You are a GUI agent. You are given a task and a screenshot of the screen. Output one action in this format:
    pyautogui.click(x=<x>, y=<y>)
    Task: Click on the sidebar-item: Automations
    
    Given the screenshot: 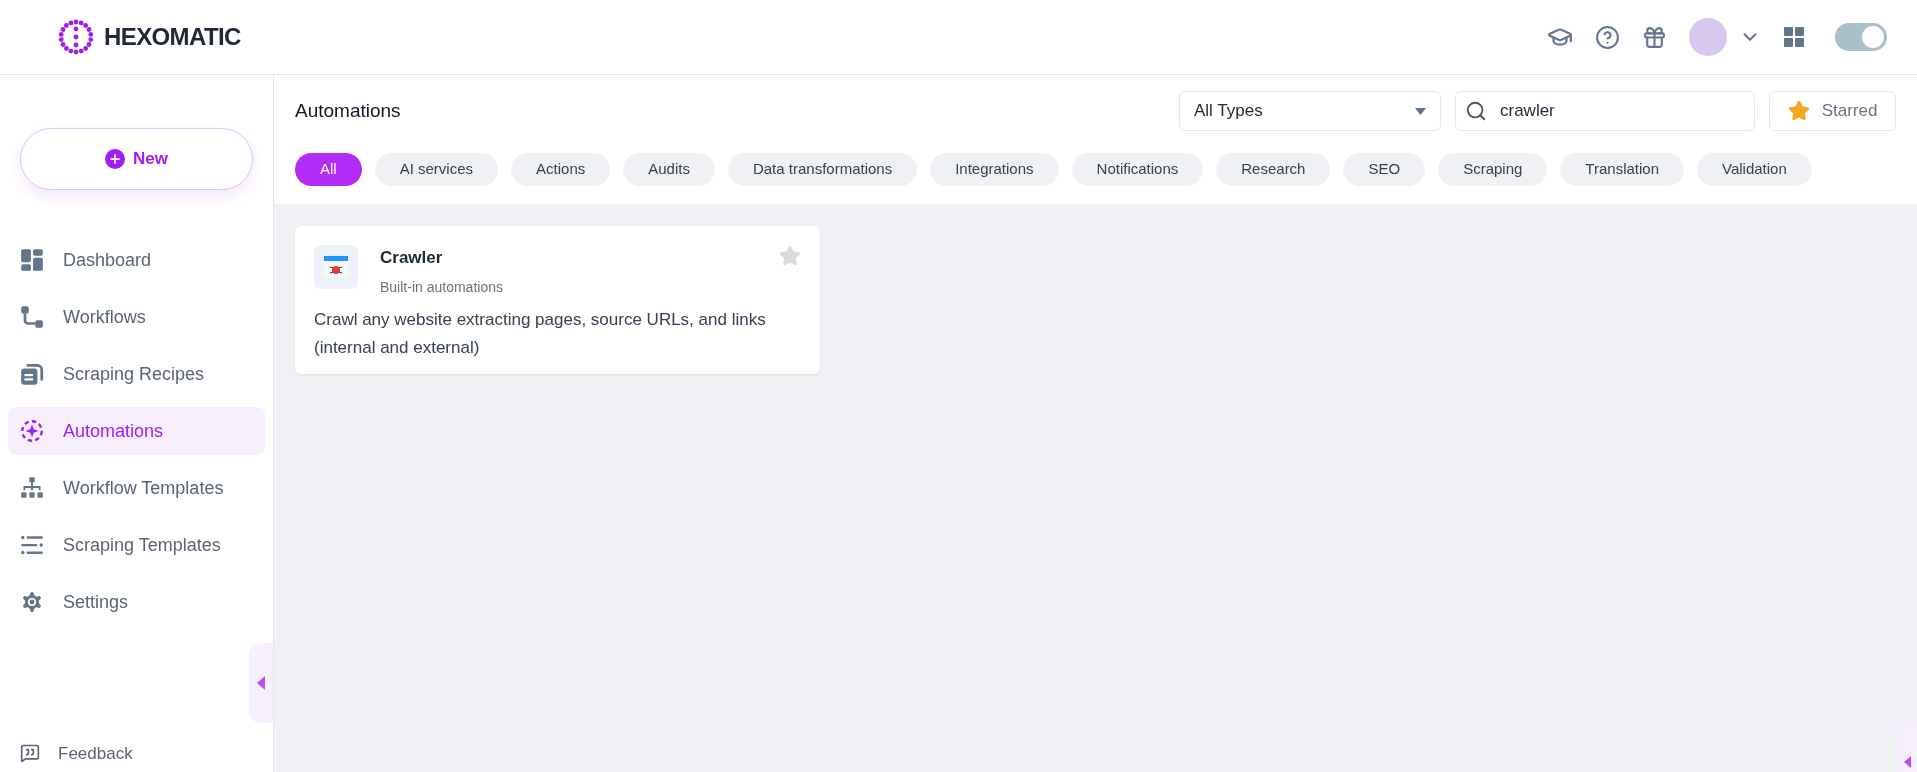 What is the action you would take?
    pyautogui.click(x=136, y=431)
    